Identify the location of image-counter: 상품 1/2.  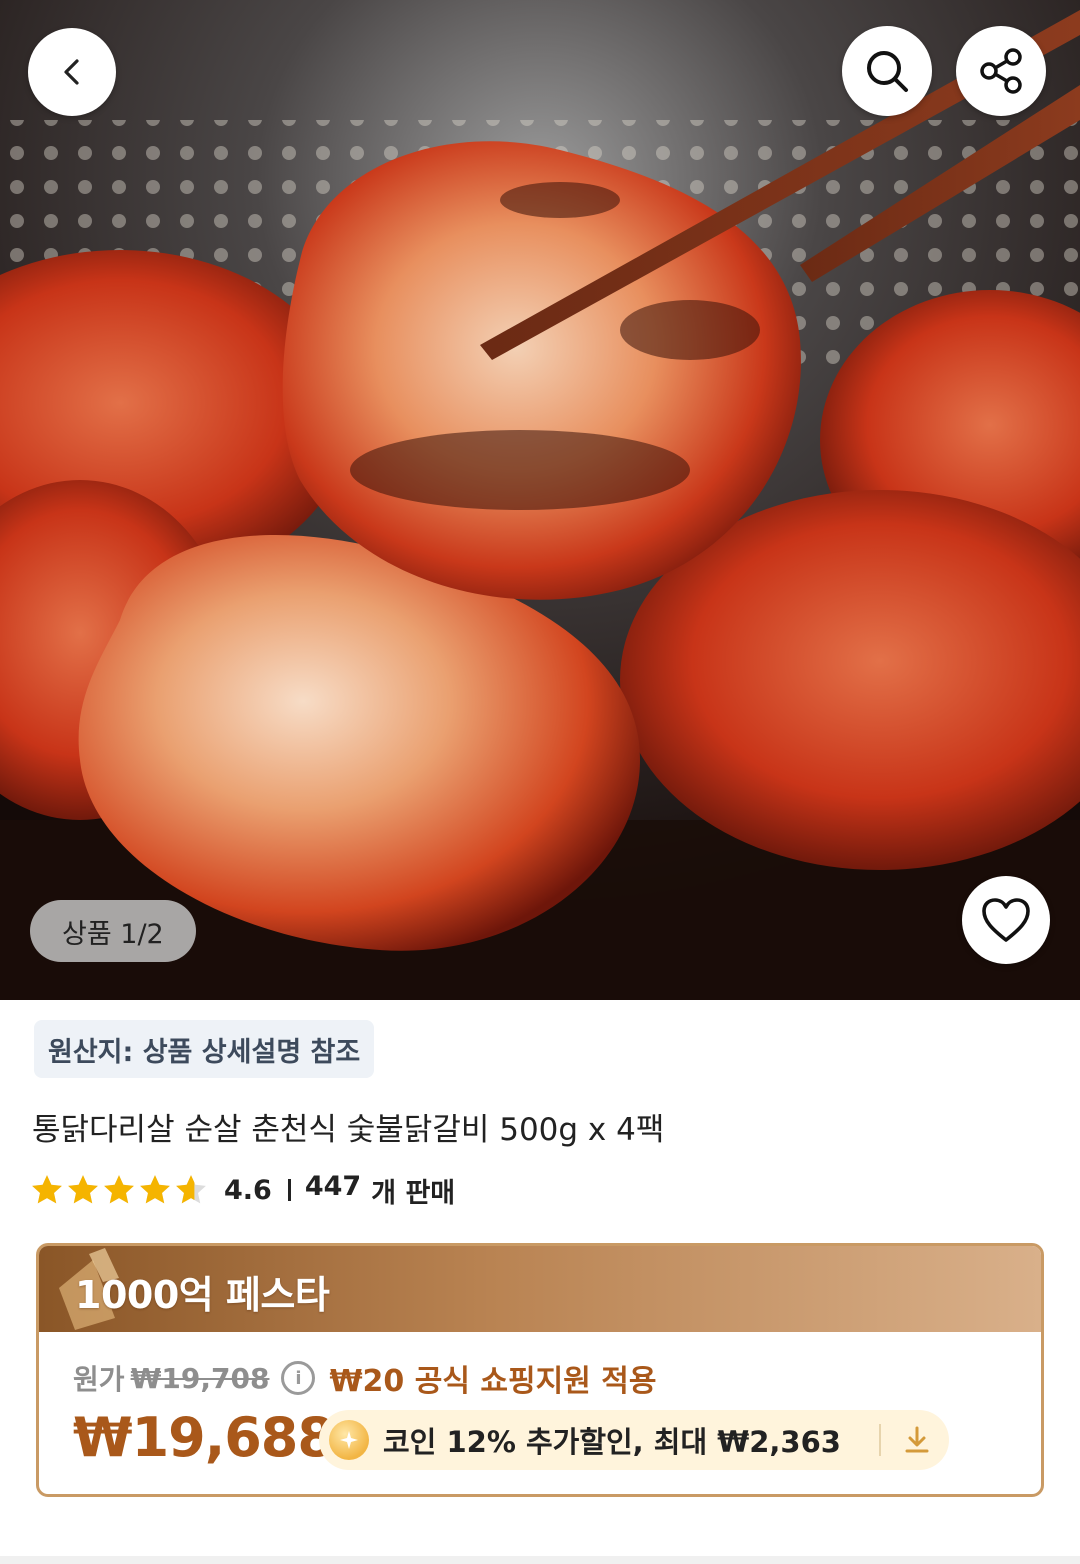
(113, 931).